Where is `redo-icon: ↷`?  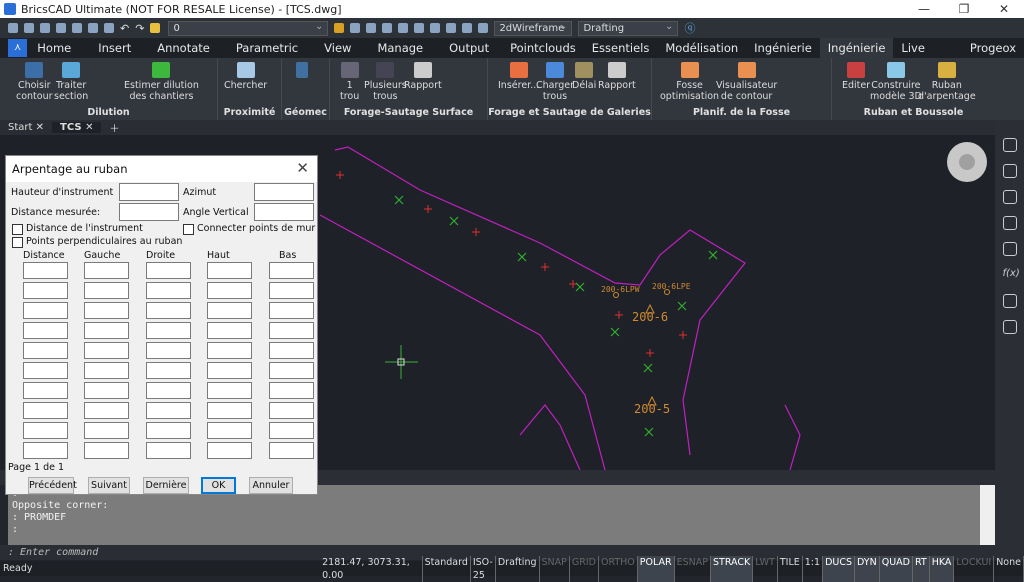
redo-icon: ↷ is located at coordinates (139, 28).